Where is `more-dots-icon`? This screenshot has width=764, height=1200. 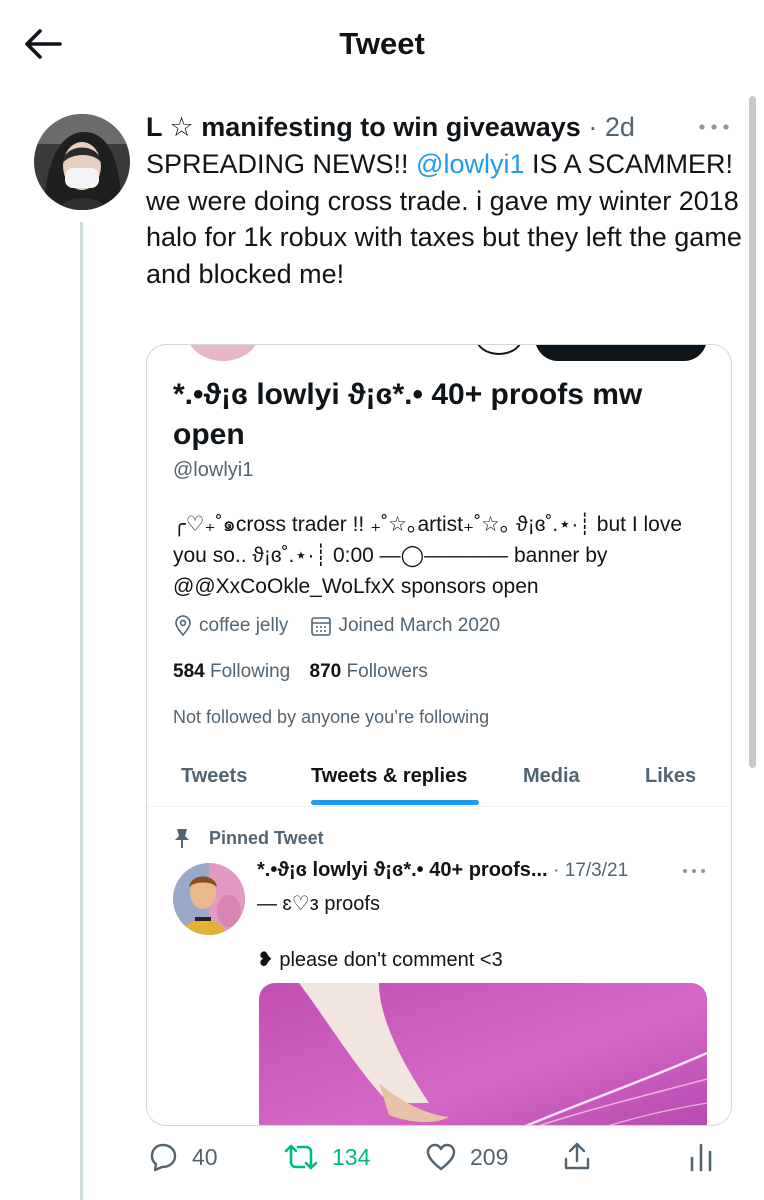 more-dots-icon is located at coordinates (714, 127).